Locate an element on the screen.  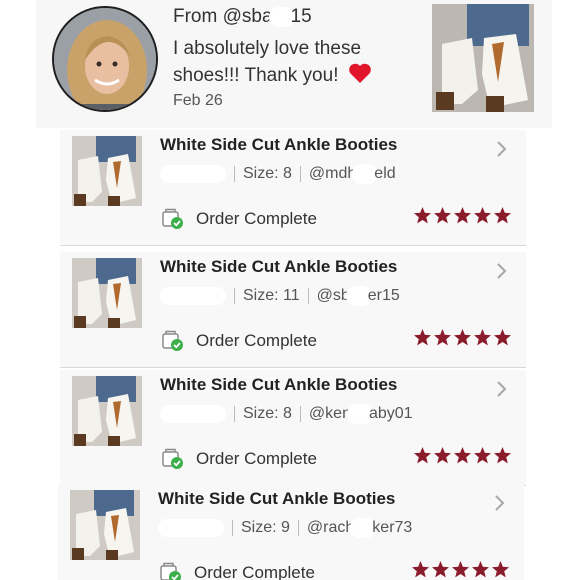
order-meta: Size: 8 @mdh eld is located at coordinates (278, 174).